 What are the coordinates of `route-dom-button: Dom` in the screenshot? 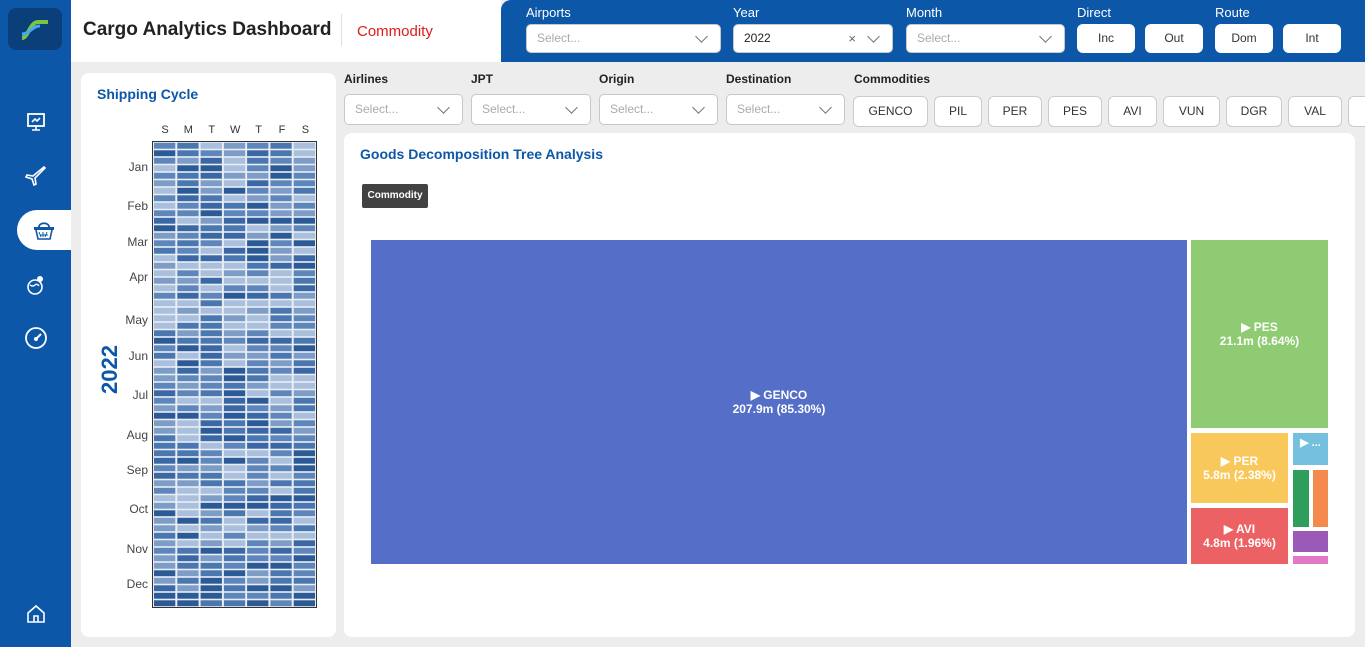 It's located at (1244, 38).